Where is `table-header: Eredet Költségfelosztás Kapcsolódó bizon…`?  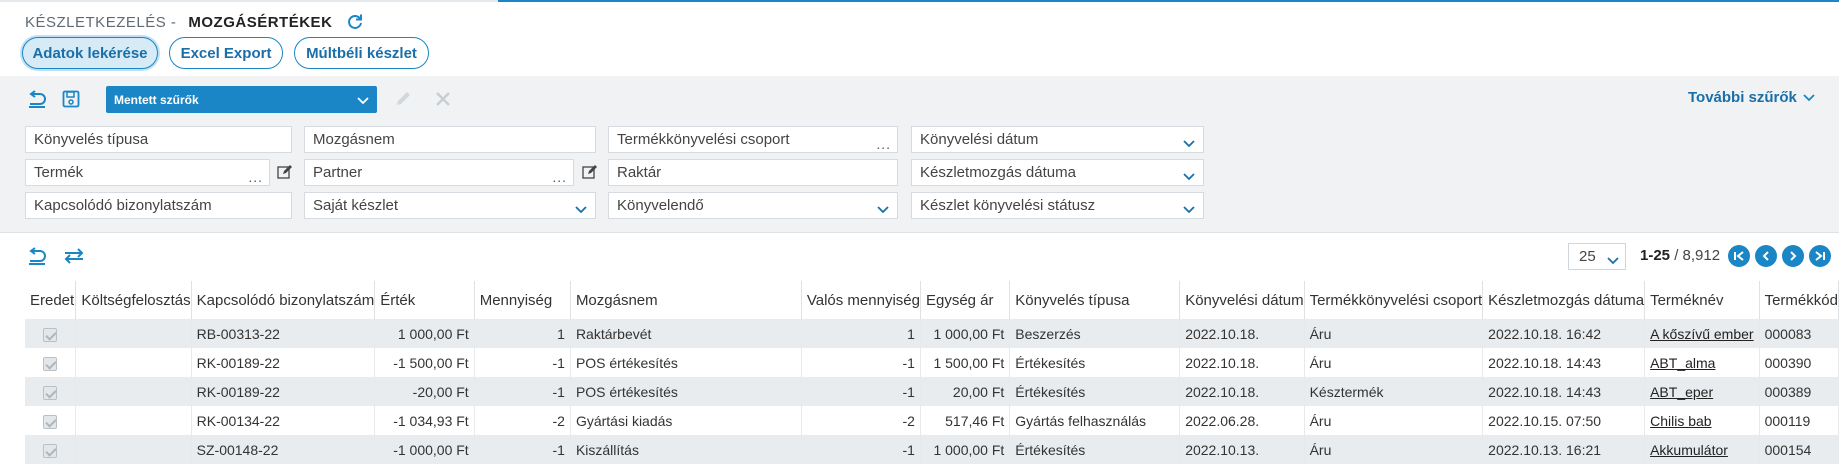
table-header: Eredet Költségfelosztás Kapcsolódó bizon… is located at coordinates (932, 300).